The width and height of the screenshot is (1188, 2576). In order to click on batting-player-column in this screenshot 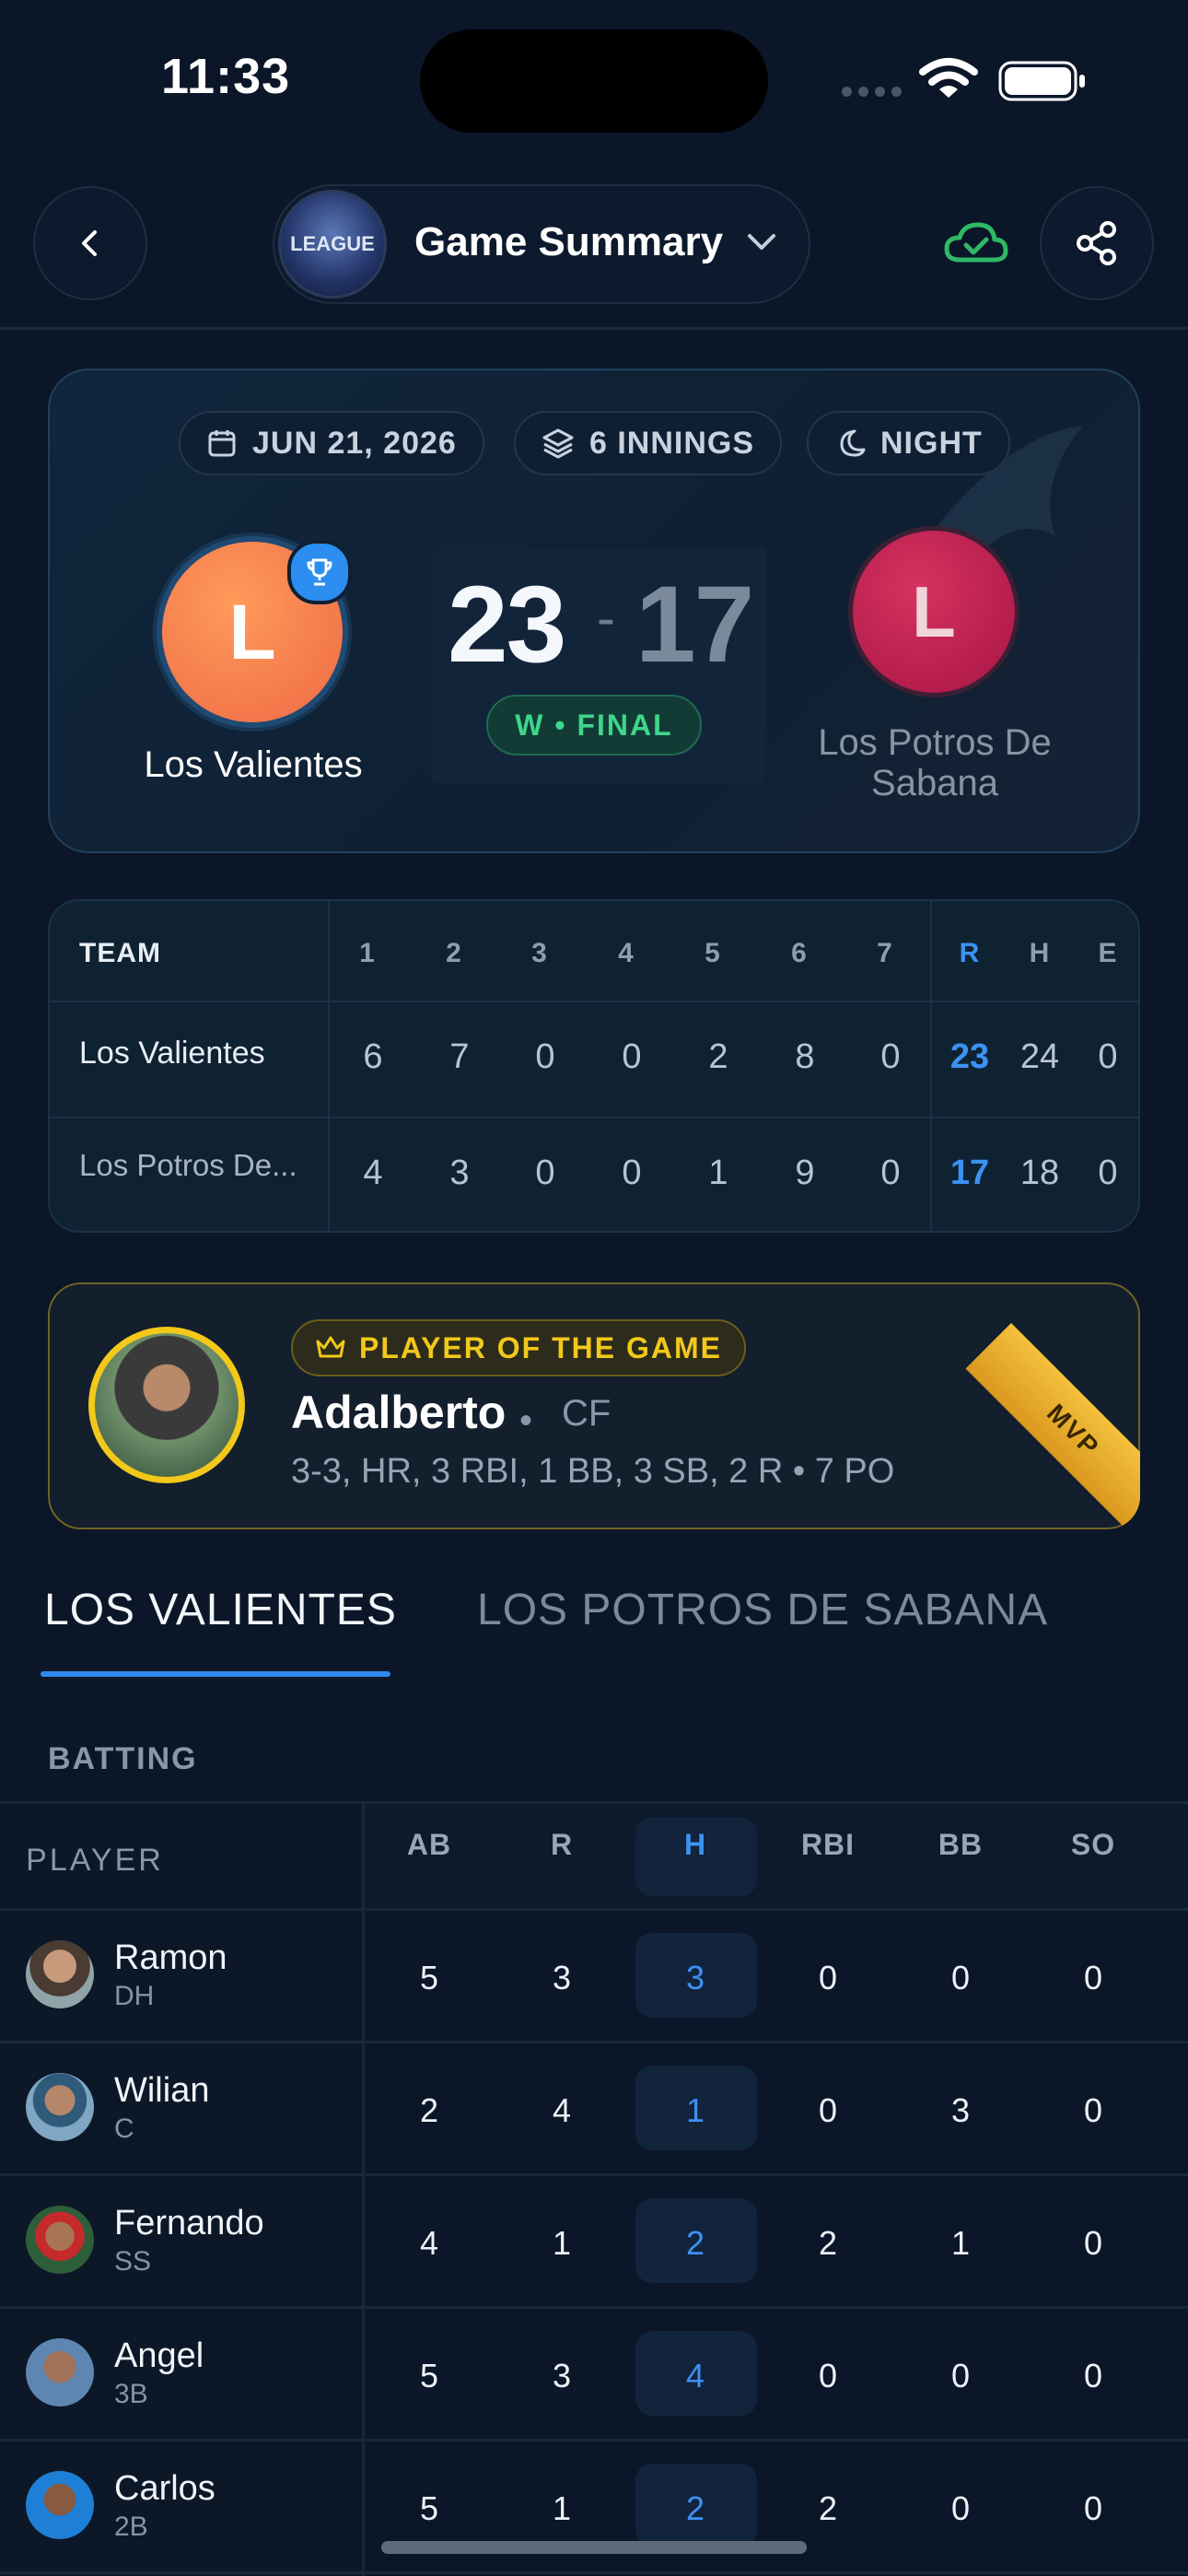, I will do `click(181, 2188)`.